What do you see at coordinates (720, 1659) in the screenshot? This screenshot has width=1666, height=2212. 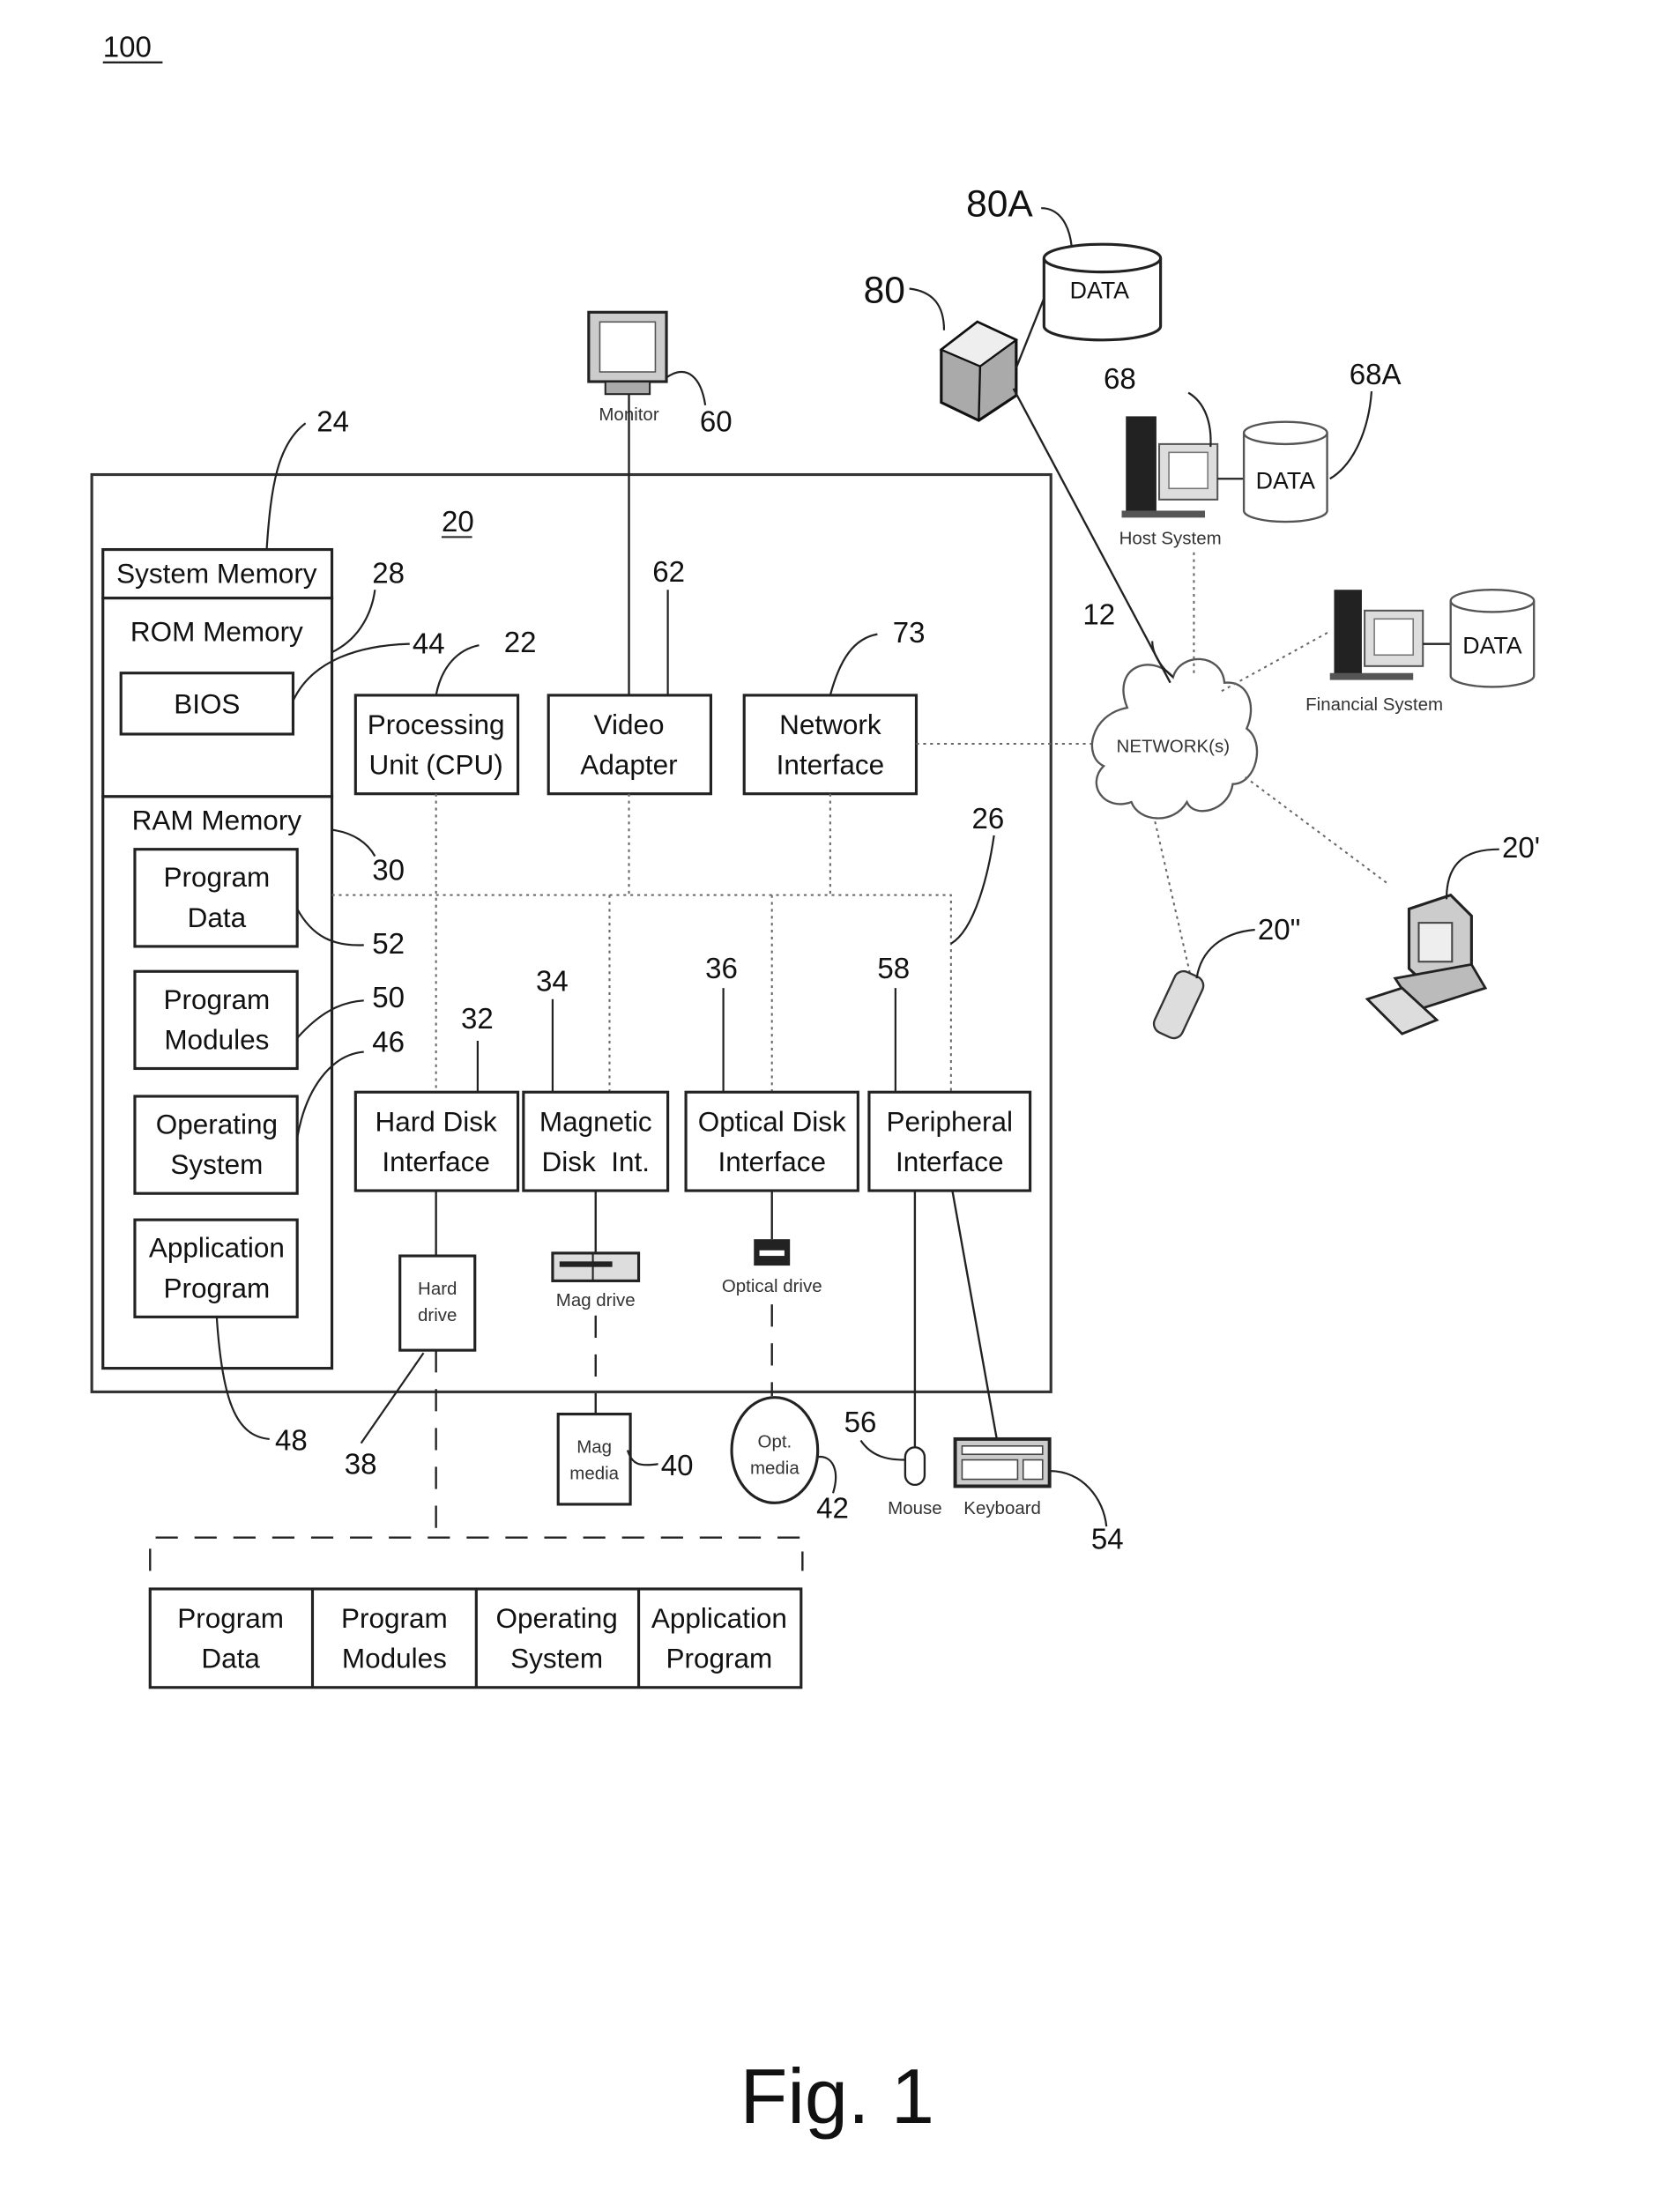 I see `storage-cell-application-program-l2: Program` at bounding box center [720, 1659].